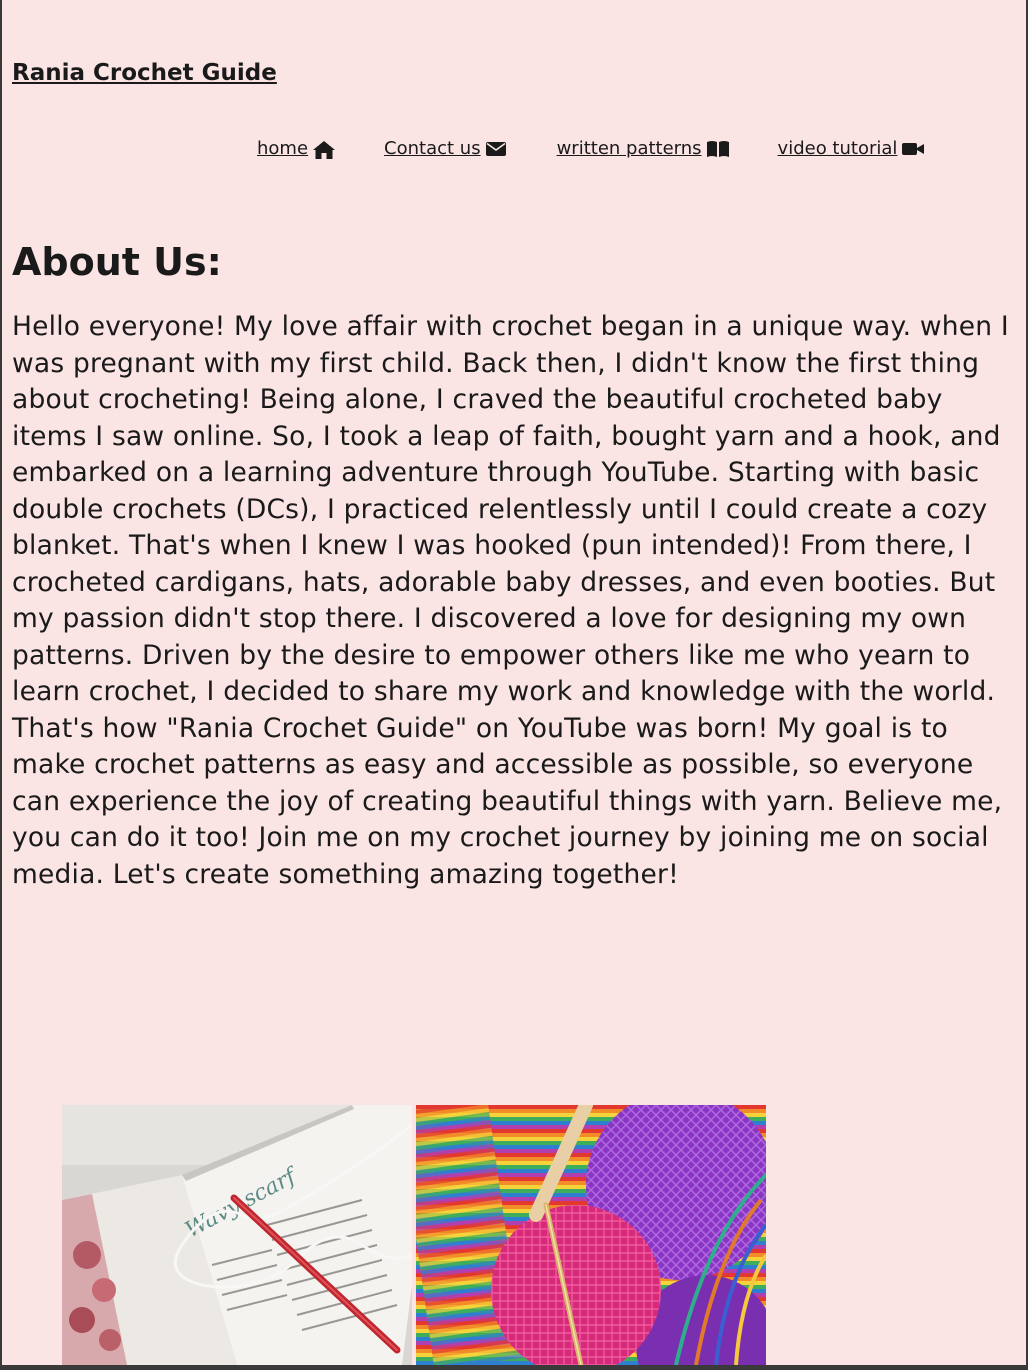  I want to click on nav-item-contact-us: Contact us, so click(445, 148).